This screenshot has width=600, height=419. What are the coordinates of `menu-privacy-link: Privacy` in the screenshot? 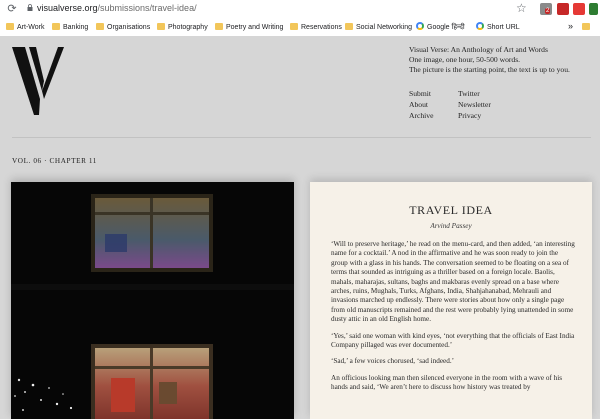 It's located at (474, 115).